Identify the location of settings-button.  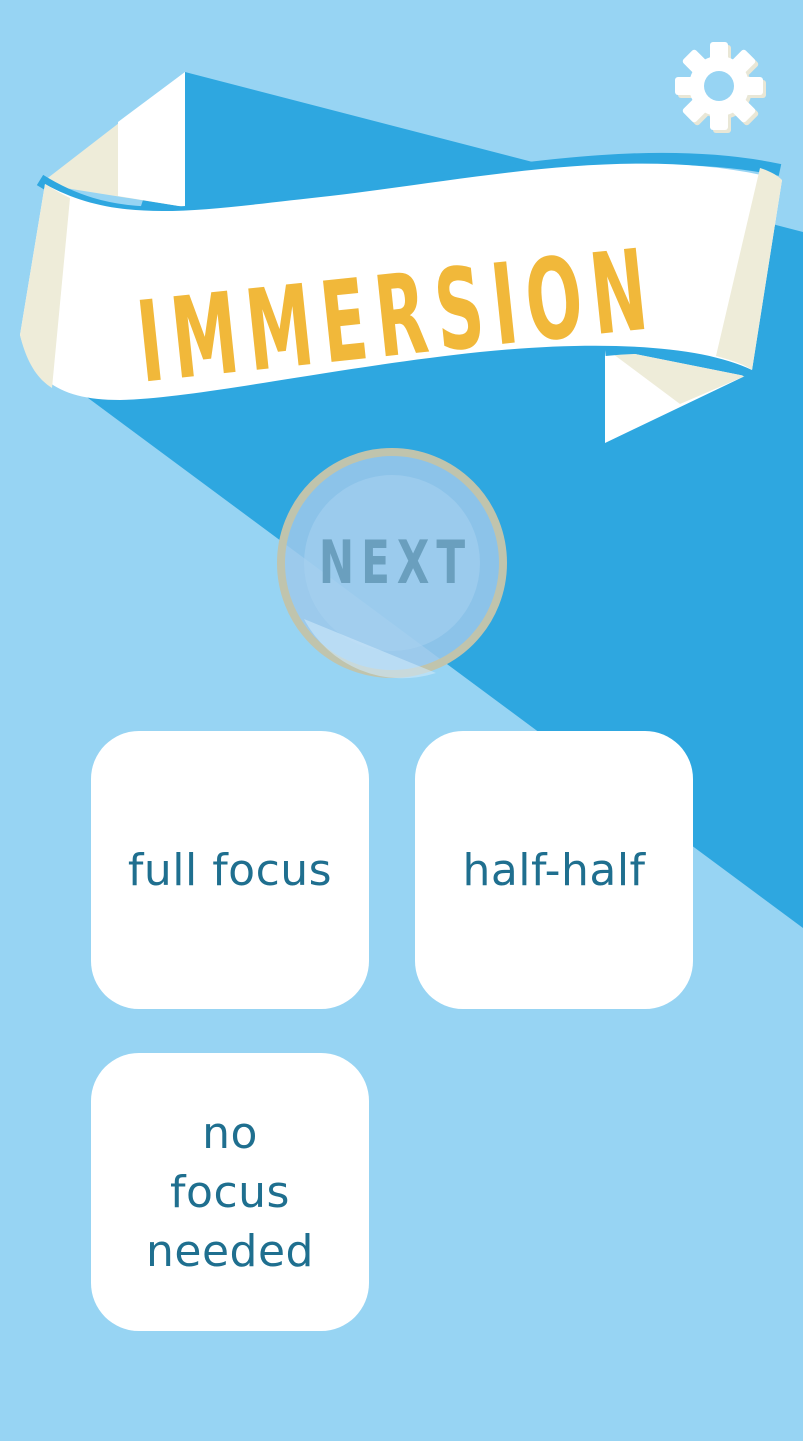
(720, 88).